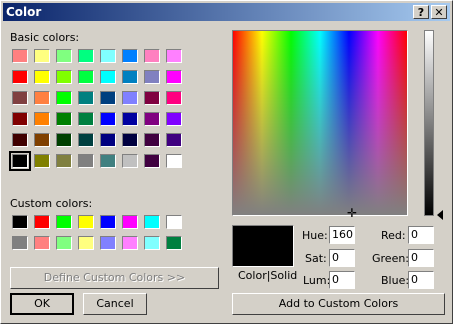 The image size is (453, 324). What do you see at coordinates (342, 280) in the screenshot?
I see `lum-field: 0` at bounding box center [342, 280].